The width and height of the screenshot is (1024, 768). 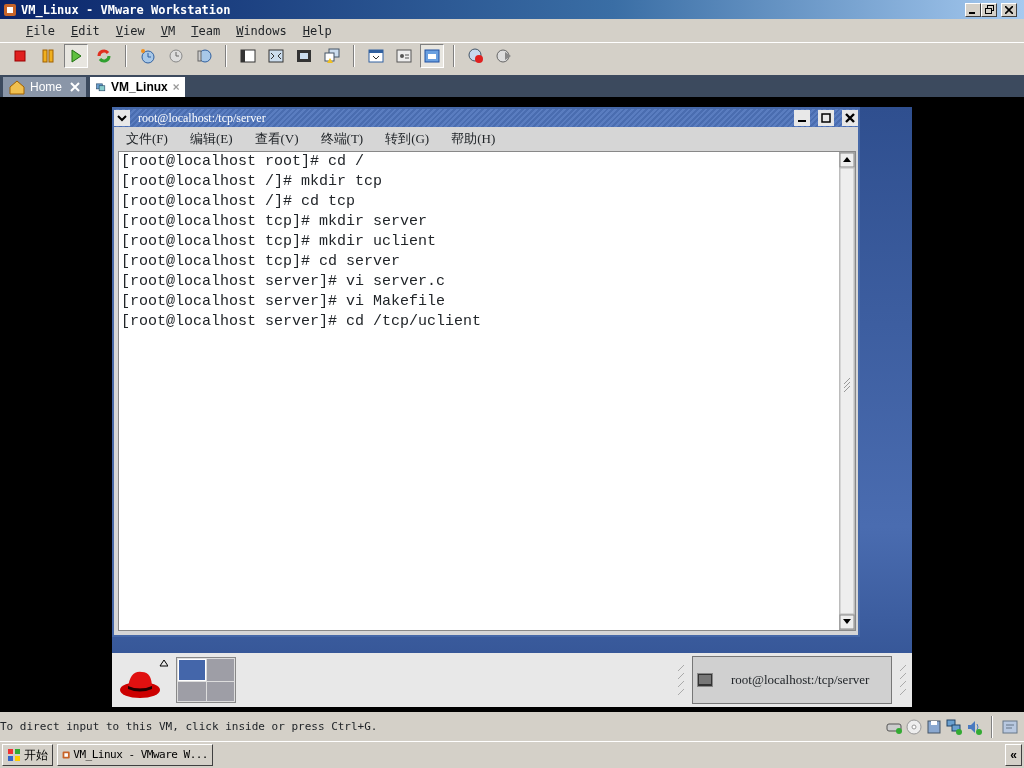 I want to click on tab: VM_Linux, so click(x=137, y=87).